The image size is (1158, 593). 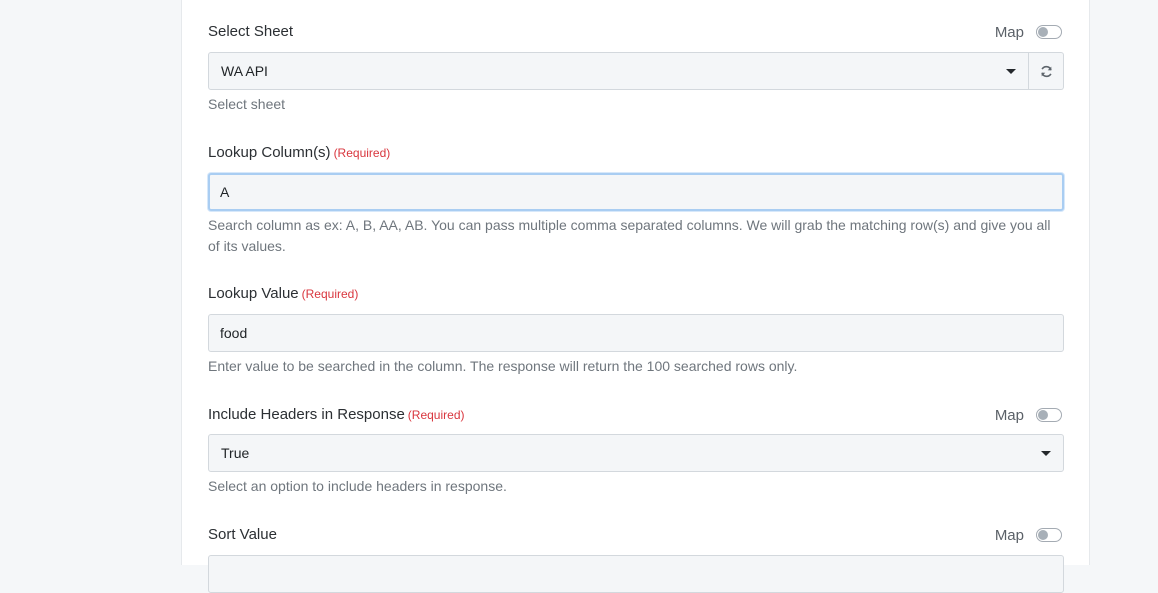 I want to click on include-headers-select: True, so click(x=636, y=453).